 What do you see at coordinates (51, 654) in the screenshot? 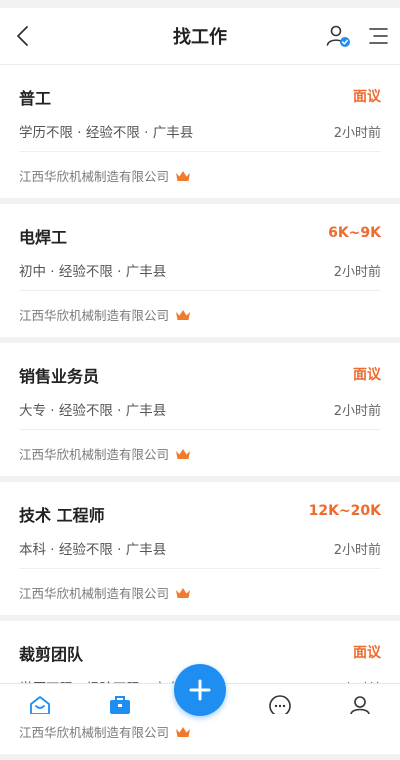
I see `job-title: 裁剪团队` at bounding box center [51, 654].